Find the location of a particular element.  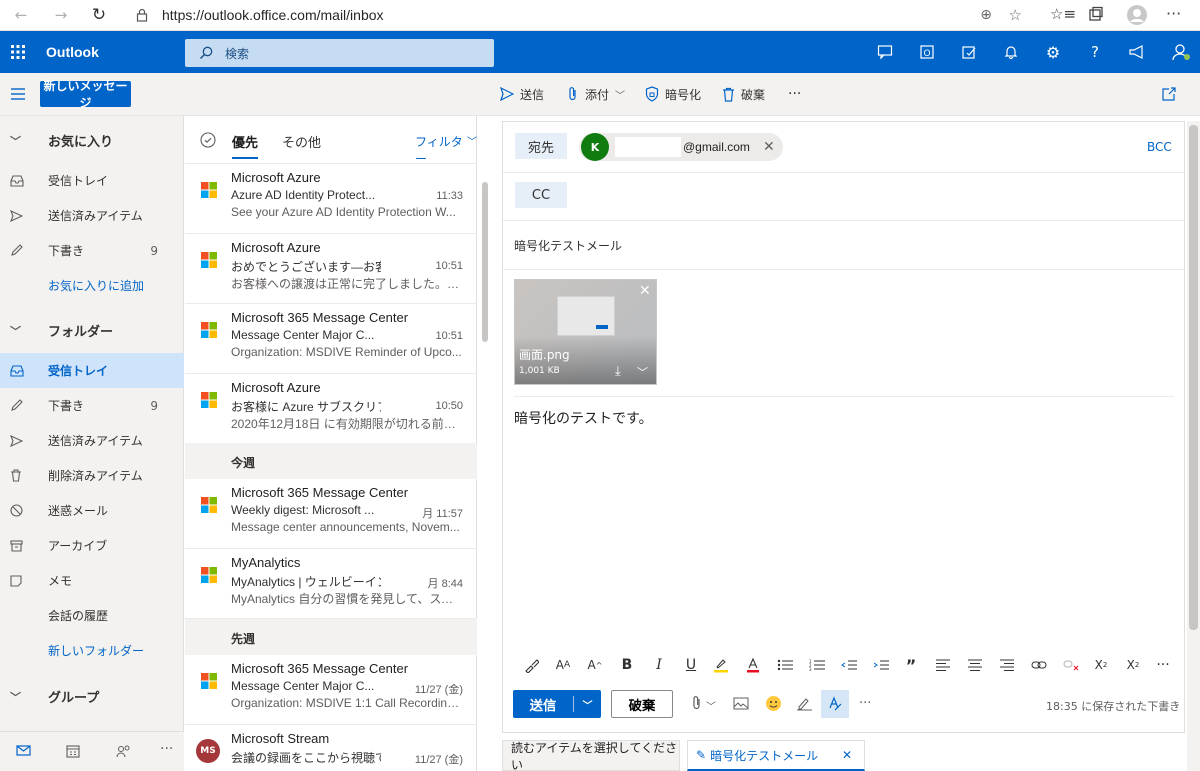

discard-button: 破棄 is located at coordinates (642, 704).